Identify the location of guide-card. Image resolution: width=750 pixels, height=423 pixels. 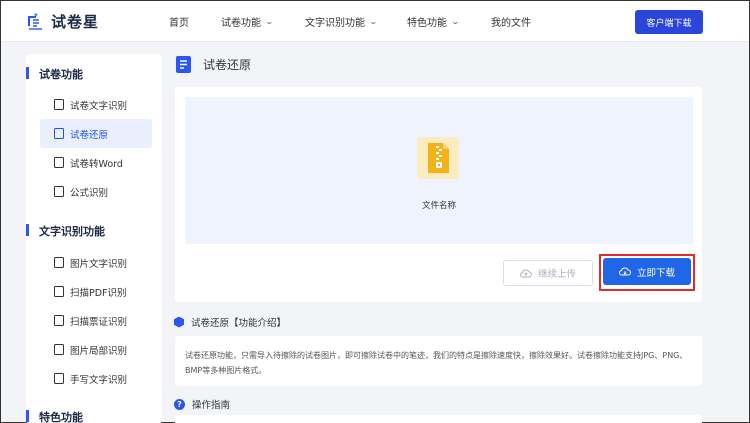
(438, 419).